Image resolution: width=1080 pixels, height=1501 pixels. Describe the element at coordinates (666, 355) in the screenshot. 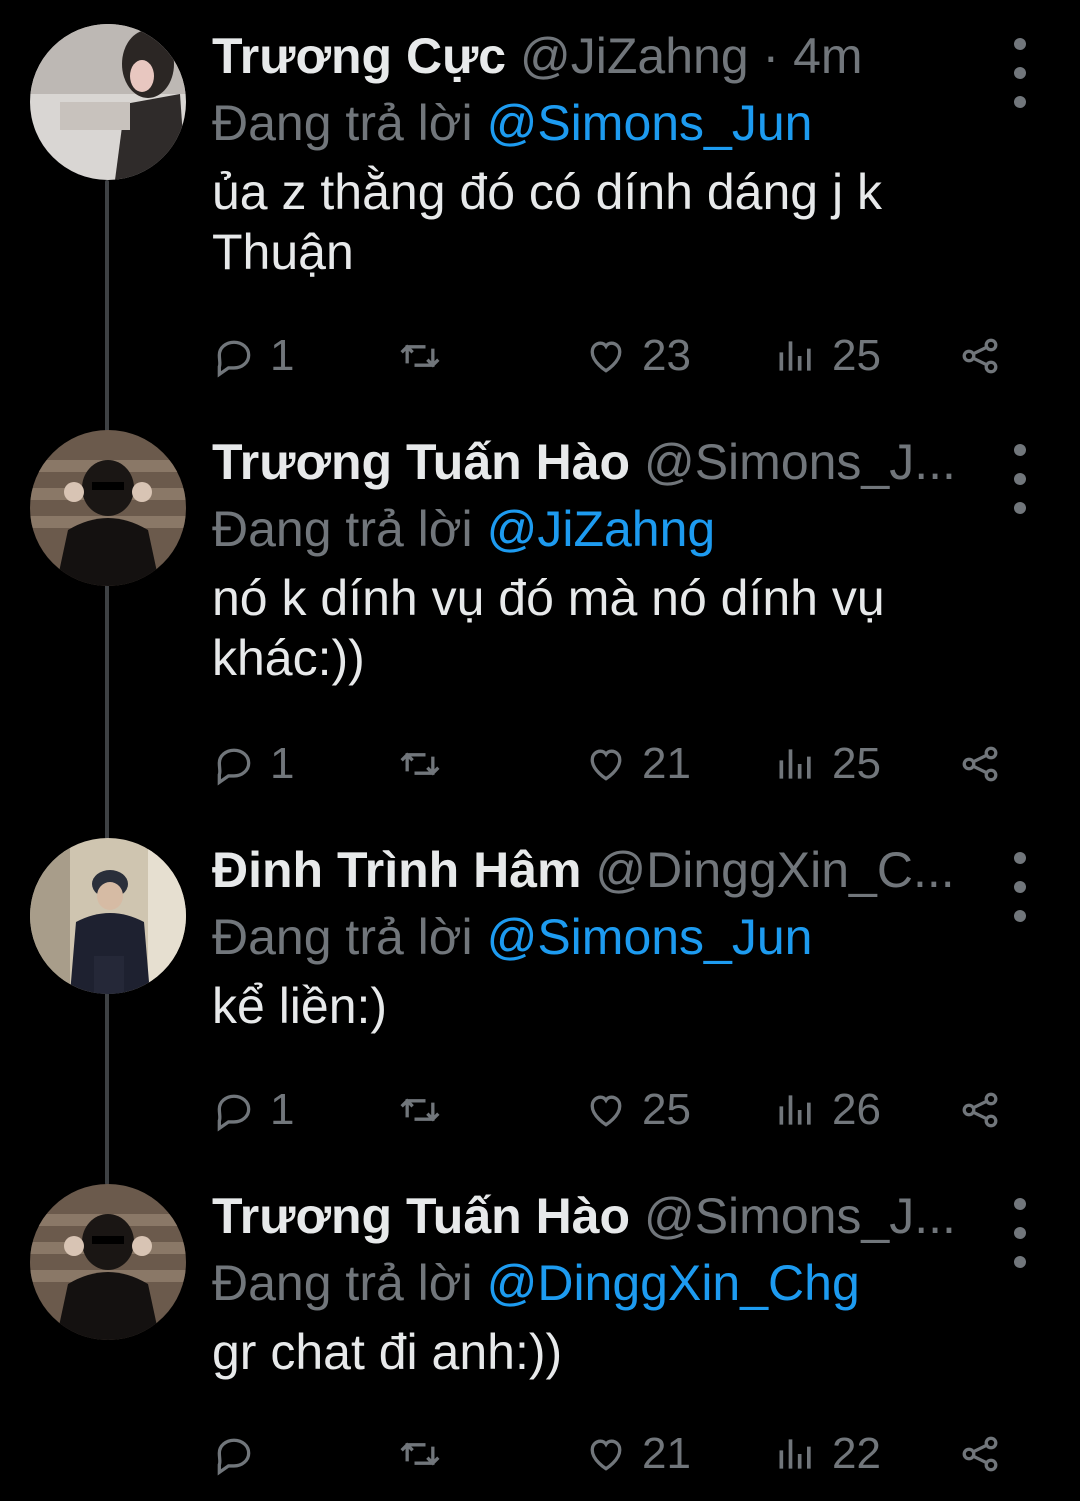

I see `like-count: 23` at that location.